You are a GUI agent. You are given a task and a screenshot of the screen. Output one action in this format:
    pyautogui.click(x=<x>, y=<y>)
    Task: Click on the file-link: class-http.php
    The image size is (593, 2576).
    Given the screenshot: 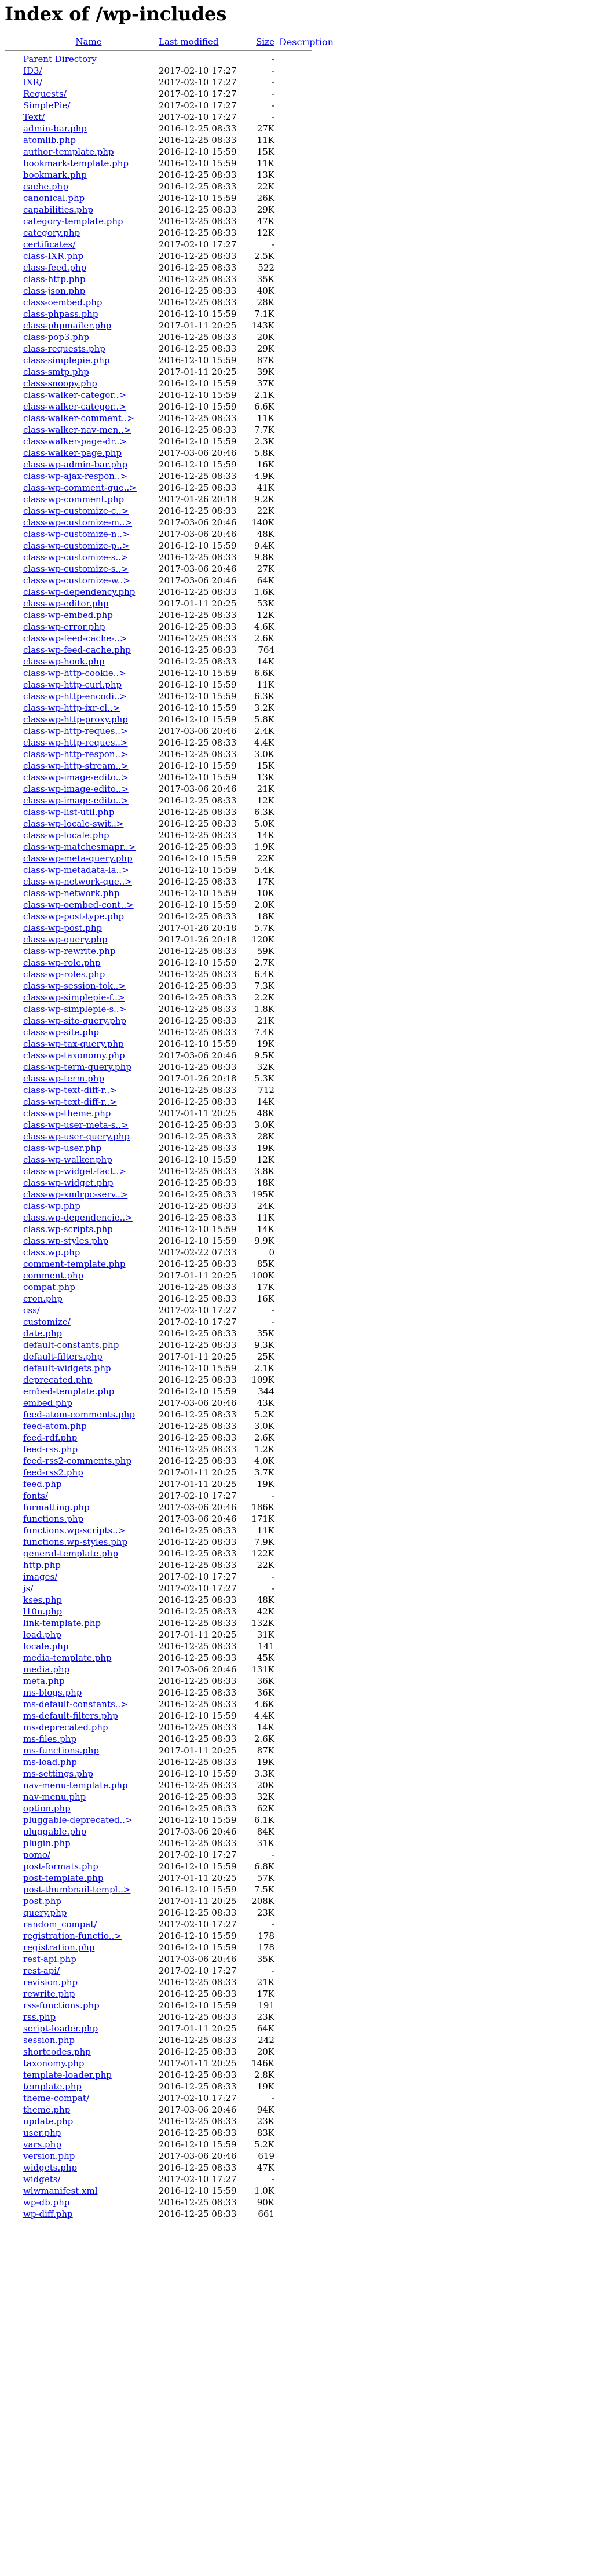 What is the action you would take?
    pyautogui.click(x=54, y=279)
    